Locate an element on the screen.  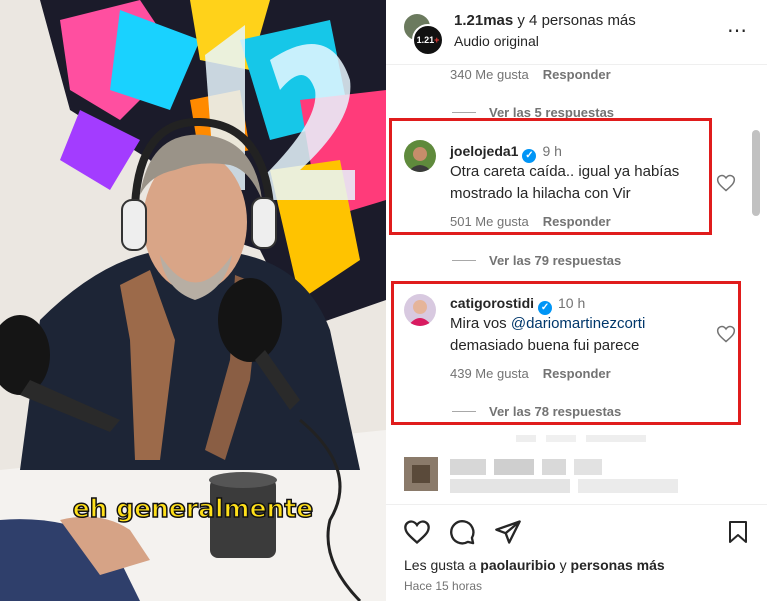
blurred-text is located at coordinates (596, 441).